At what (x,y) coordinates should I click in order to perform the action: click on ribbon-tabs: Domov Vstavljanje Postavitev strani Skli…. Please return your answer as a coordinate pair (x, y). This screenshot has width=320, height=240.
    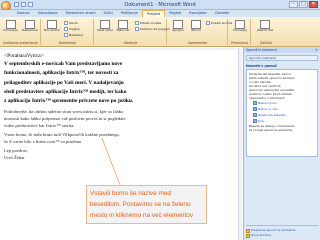
    Looking at the image, I should click on (160, 13).